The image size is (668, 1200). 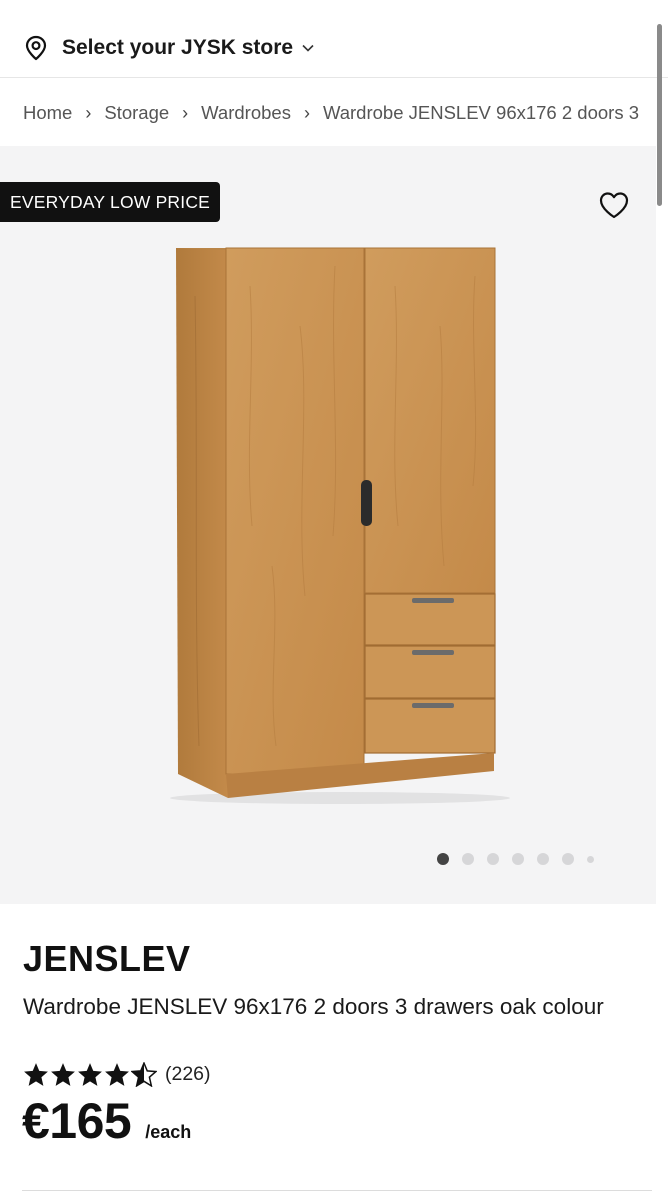 I want to click on rating-stars, so click(x=90, y=1074).